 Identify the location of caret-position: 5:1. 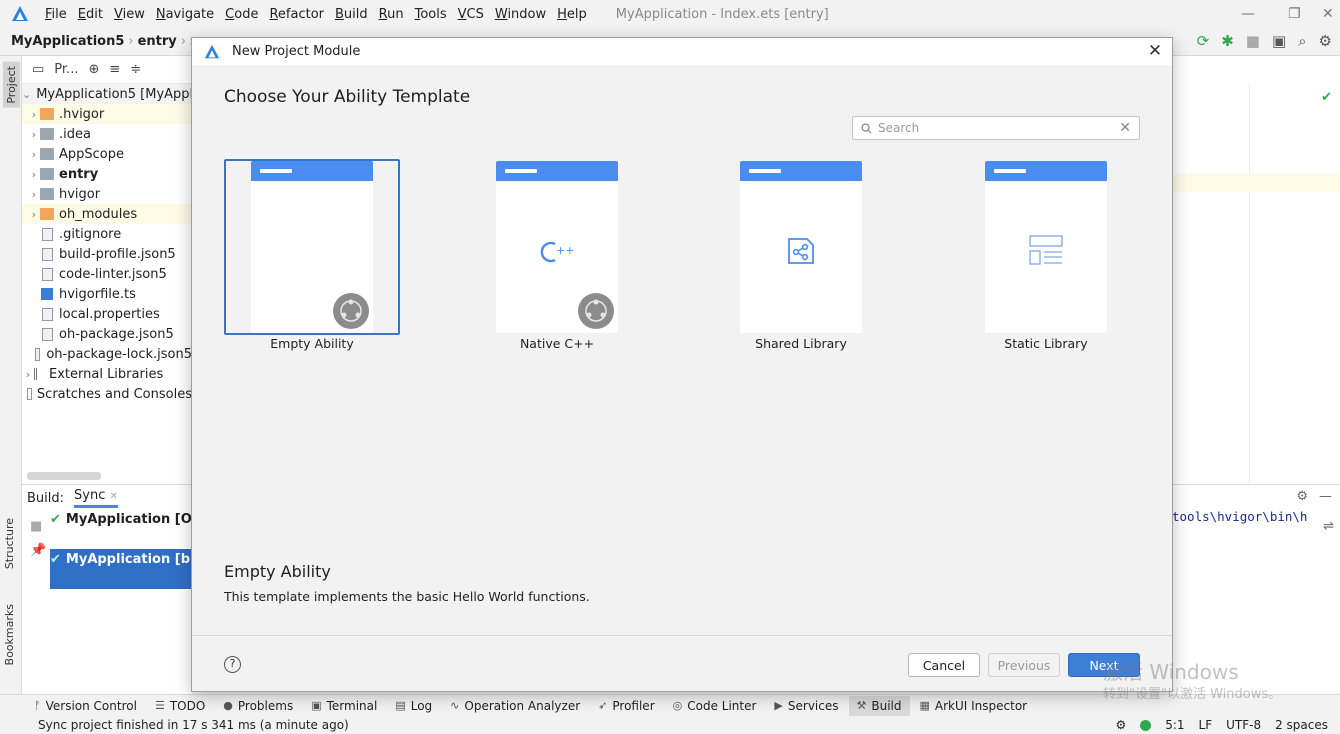
(1174, 725).